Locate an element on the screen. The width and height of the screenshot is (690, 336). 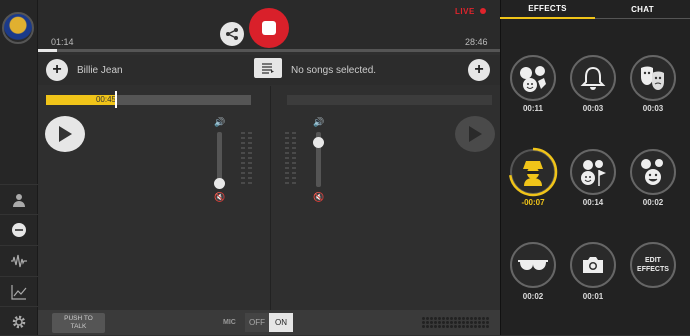
share-button is located at coordinates (232, 34).